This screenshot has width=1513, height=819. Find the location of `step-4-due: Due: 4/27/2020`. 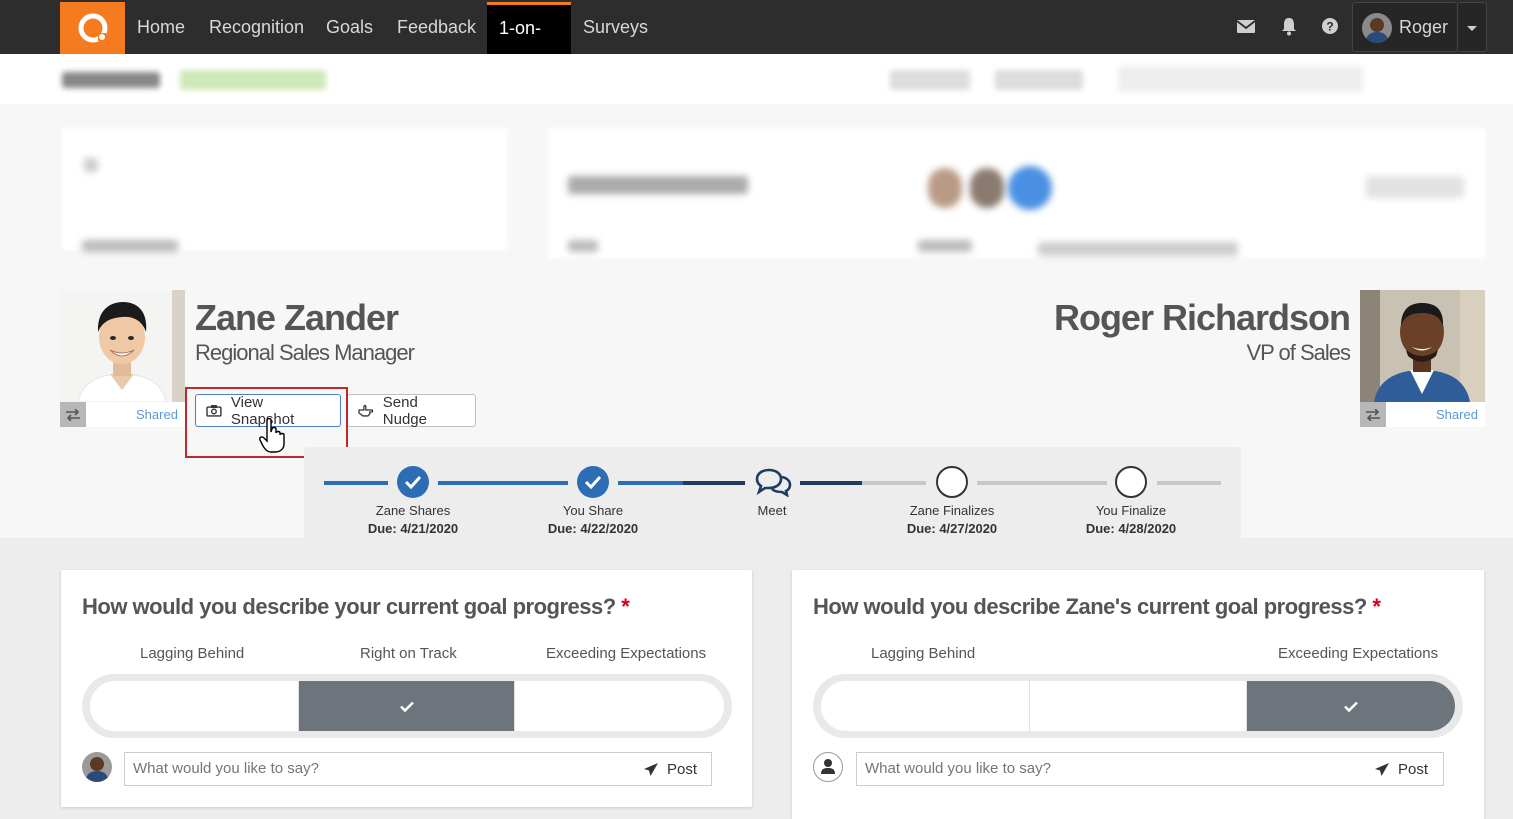

step-4-due: Due: 4/27/2020 is located at coordinates (952, 528).